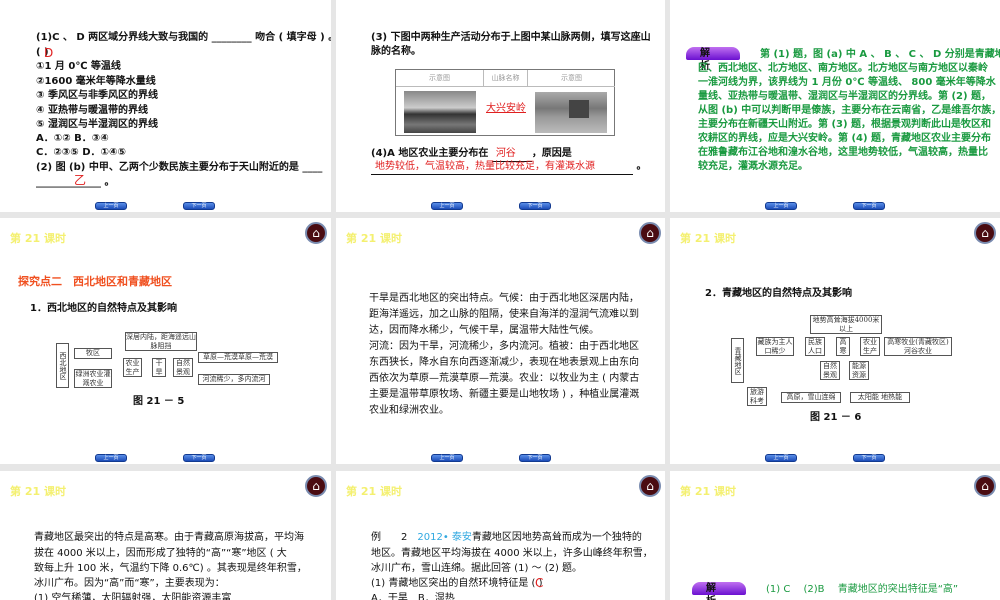 The image size is (1000, 600). Describe the element at coordinates (504, 362) in the screenshot. I see `text-line: 东西狭长，降水自东向西逐渐减少，表现在地表景观上由东向` at that location.